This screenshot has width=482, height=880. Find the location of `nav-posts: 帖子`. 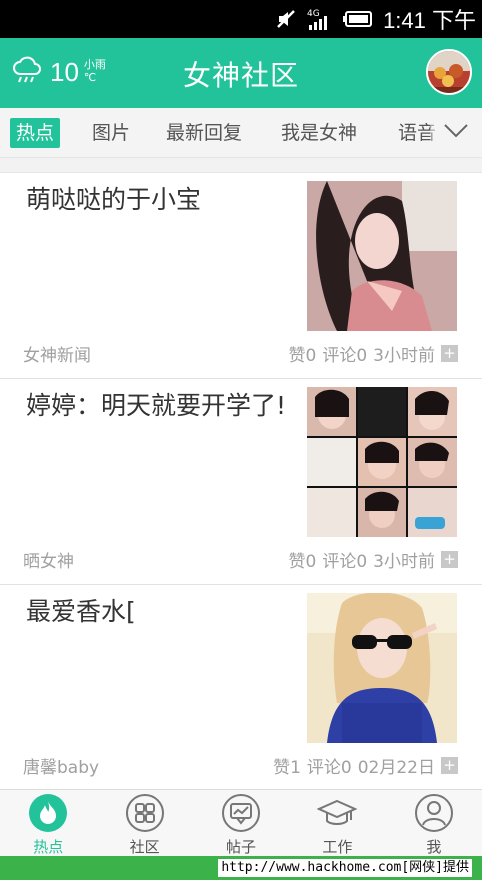

nav-posts: 帖子 is located at coordinates (241, 823).